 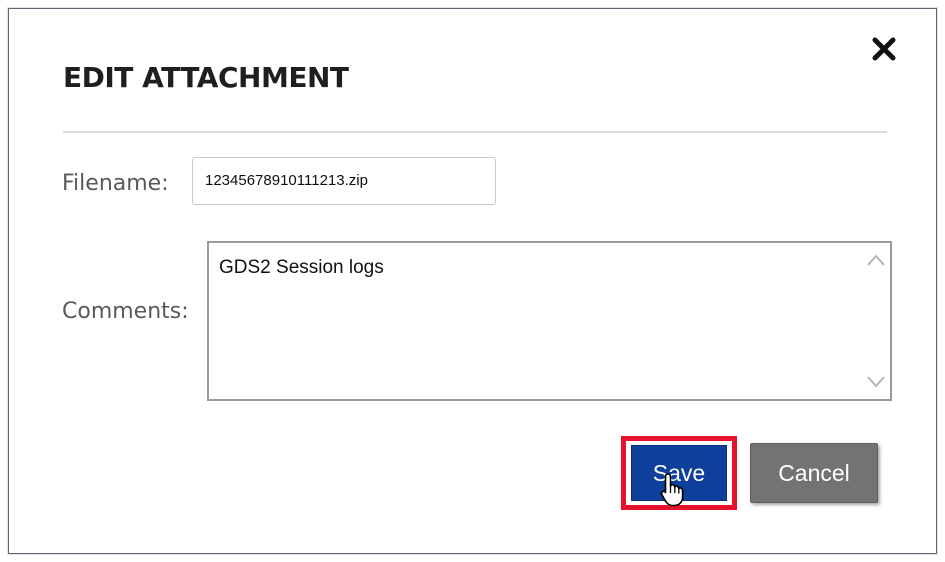 I want to click on chevron-up-icon, so click(x=876, y=260).